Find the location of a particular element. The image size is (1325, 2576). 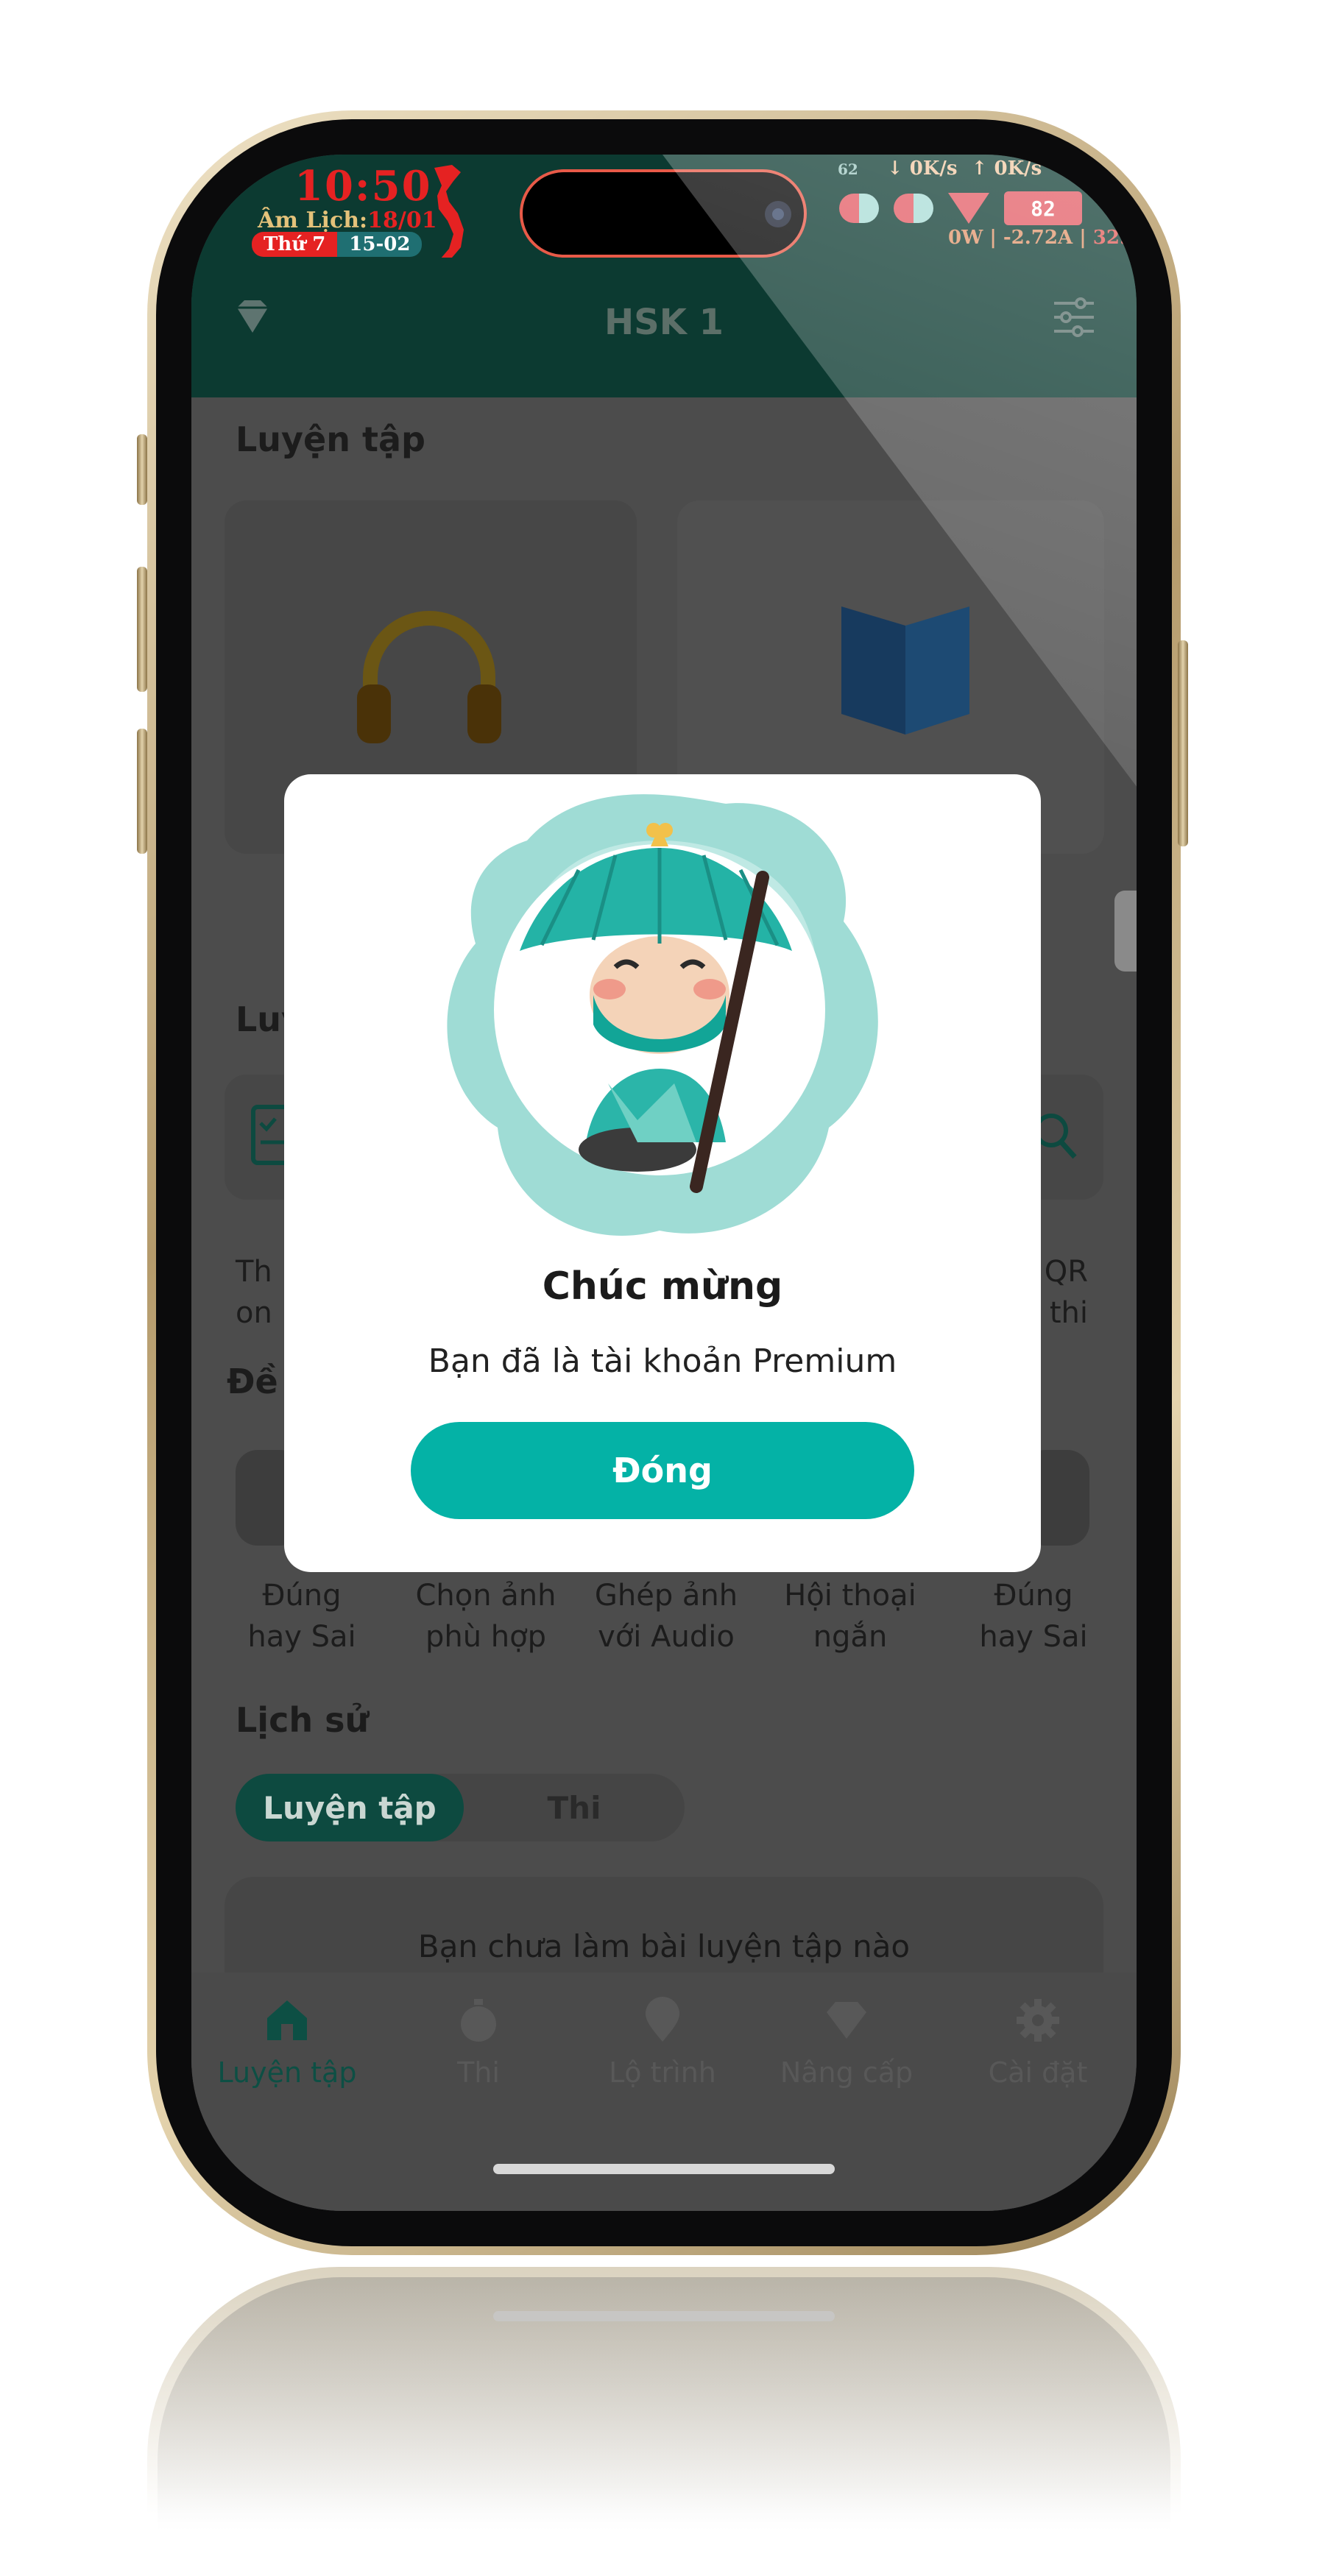

nav-label: Lộ trình is located at coordinates (662, 2072).